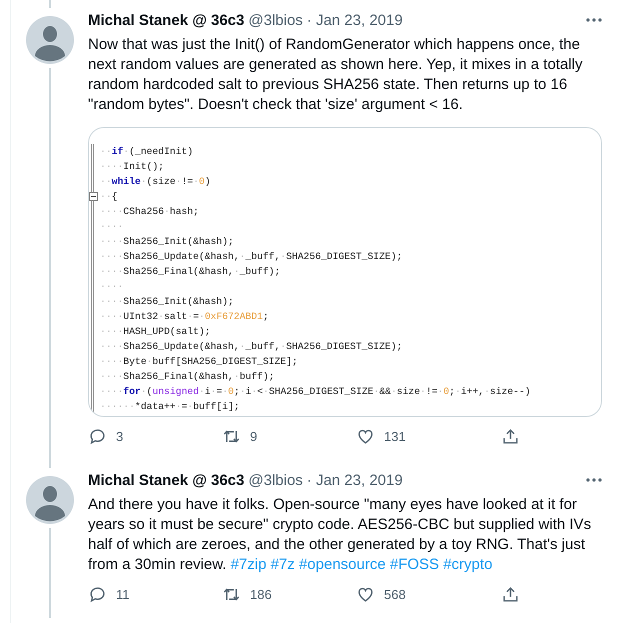 This screenshot has height=623, width=618. What do you see at coordinates (187, 377) in the screenshot?
I see `code-line: ····Sha256_Final(&hash,·buff);` at bounding box center [187, 377].